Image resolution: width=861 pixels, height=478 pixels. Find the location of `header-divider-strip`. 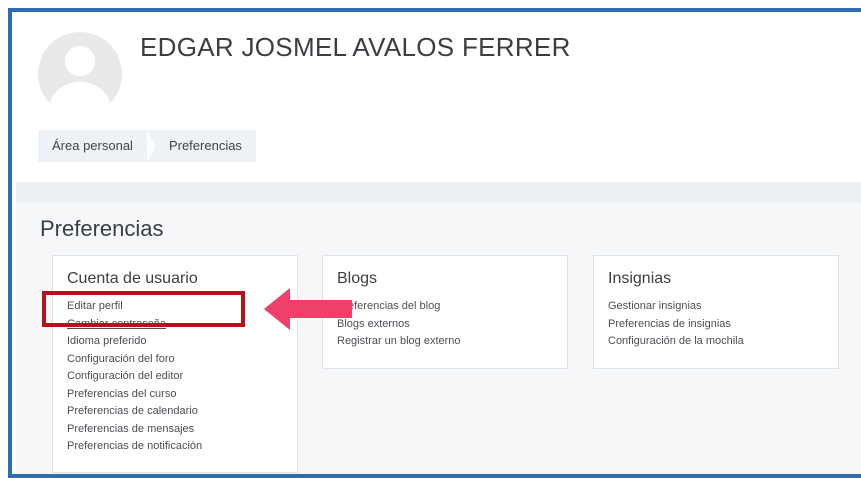

header-divider-strip is located at coordinates (438, 192).